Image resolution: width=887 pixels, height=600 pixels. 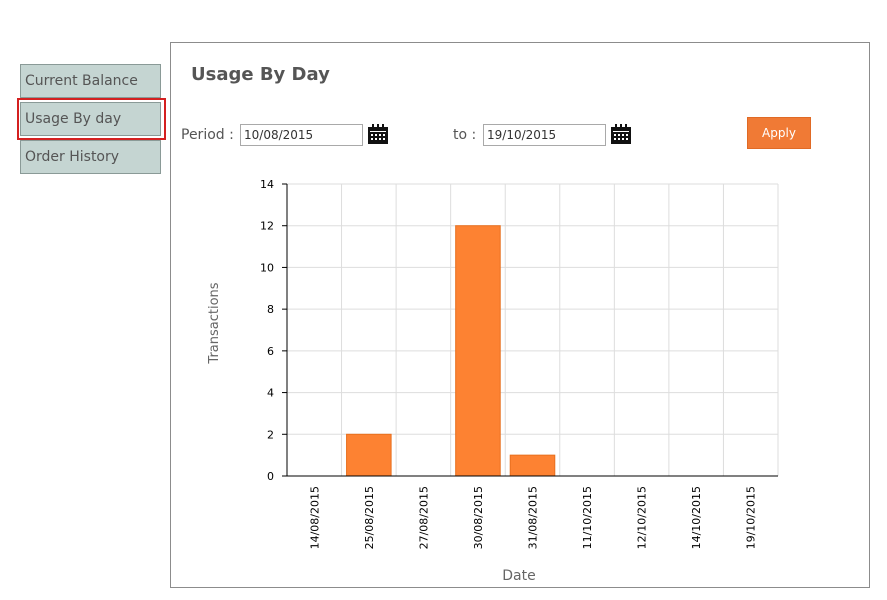 I want to click on x-tick-label: 19/10/2015, so click(x=751, y=517).